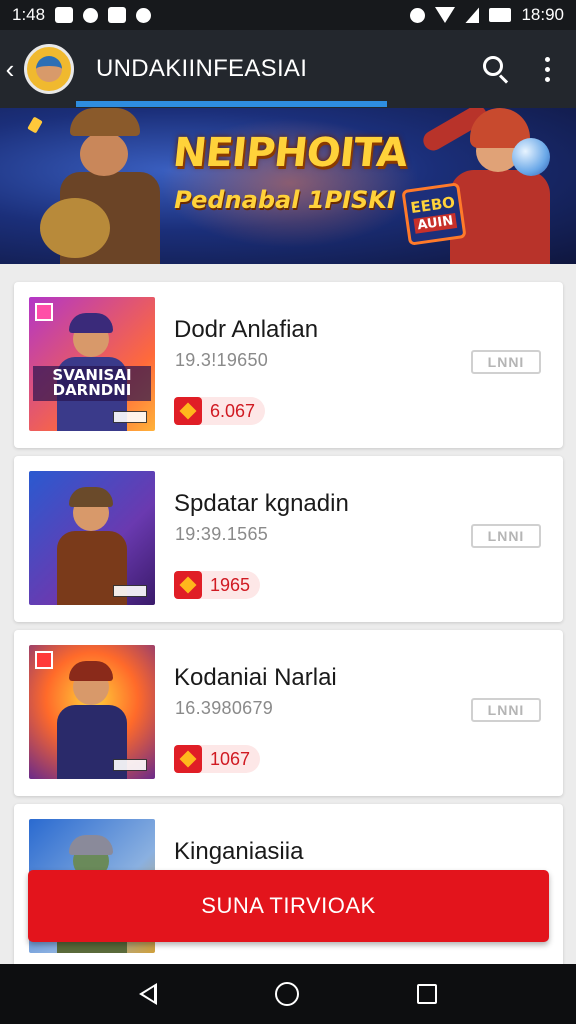  What do you see at coordinates (255, 677) in the screenshot?
I see `game-title: Kodaniai Narlai` at bounding box center [255, 677].